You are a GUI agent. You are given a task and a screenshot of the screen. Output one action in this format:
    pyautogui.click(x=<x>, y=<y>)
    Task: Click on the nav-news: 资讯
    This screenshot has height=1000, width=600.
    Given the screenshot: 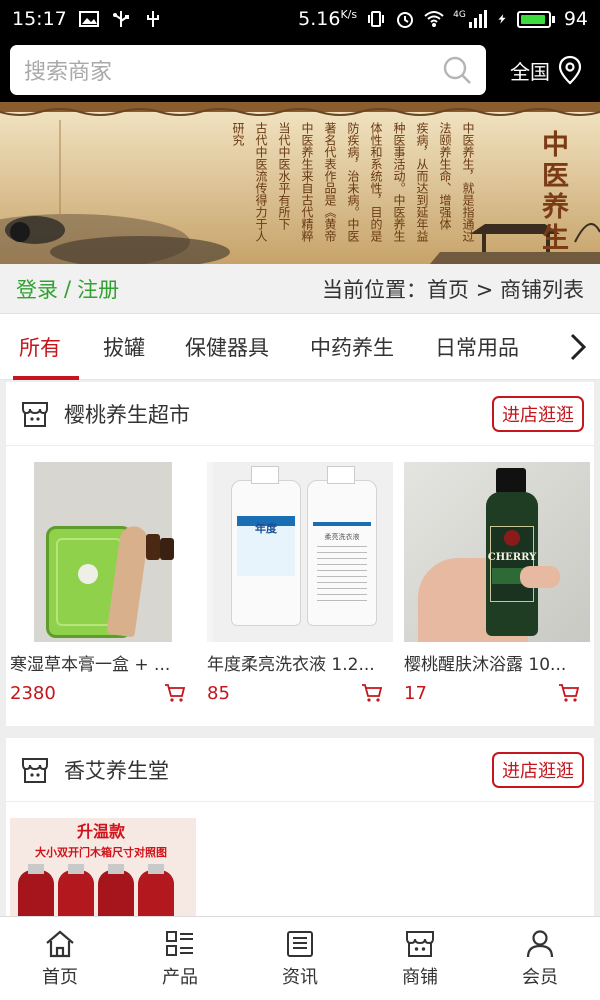 What is the action you would take?
    pyautogui.click(x=300, y=958)
    